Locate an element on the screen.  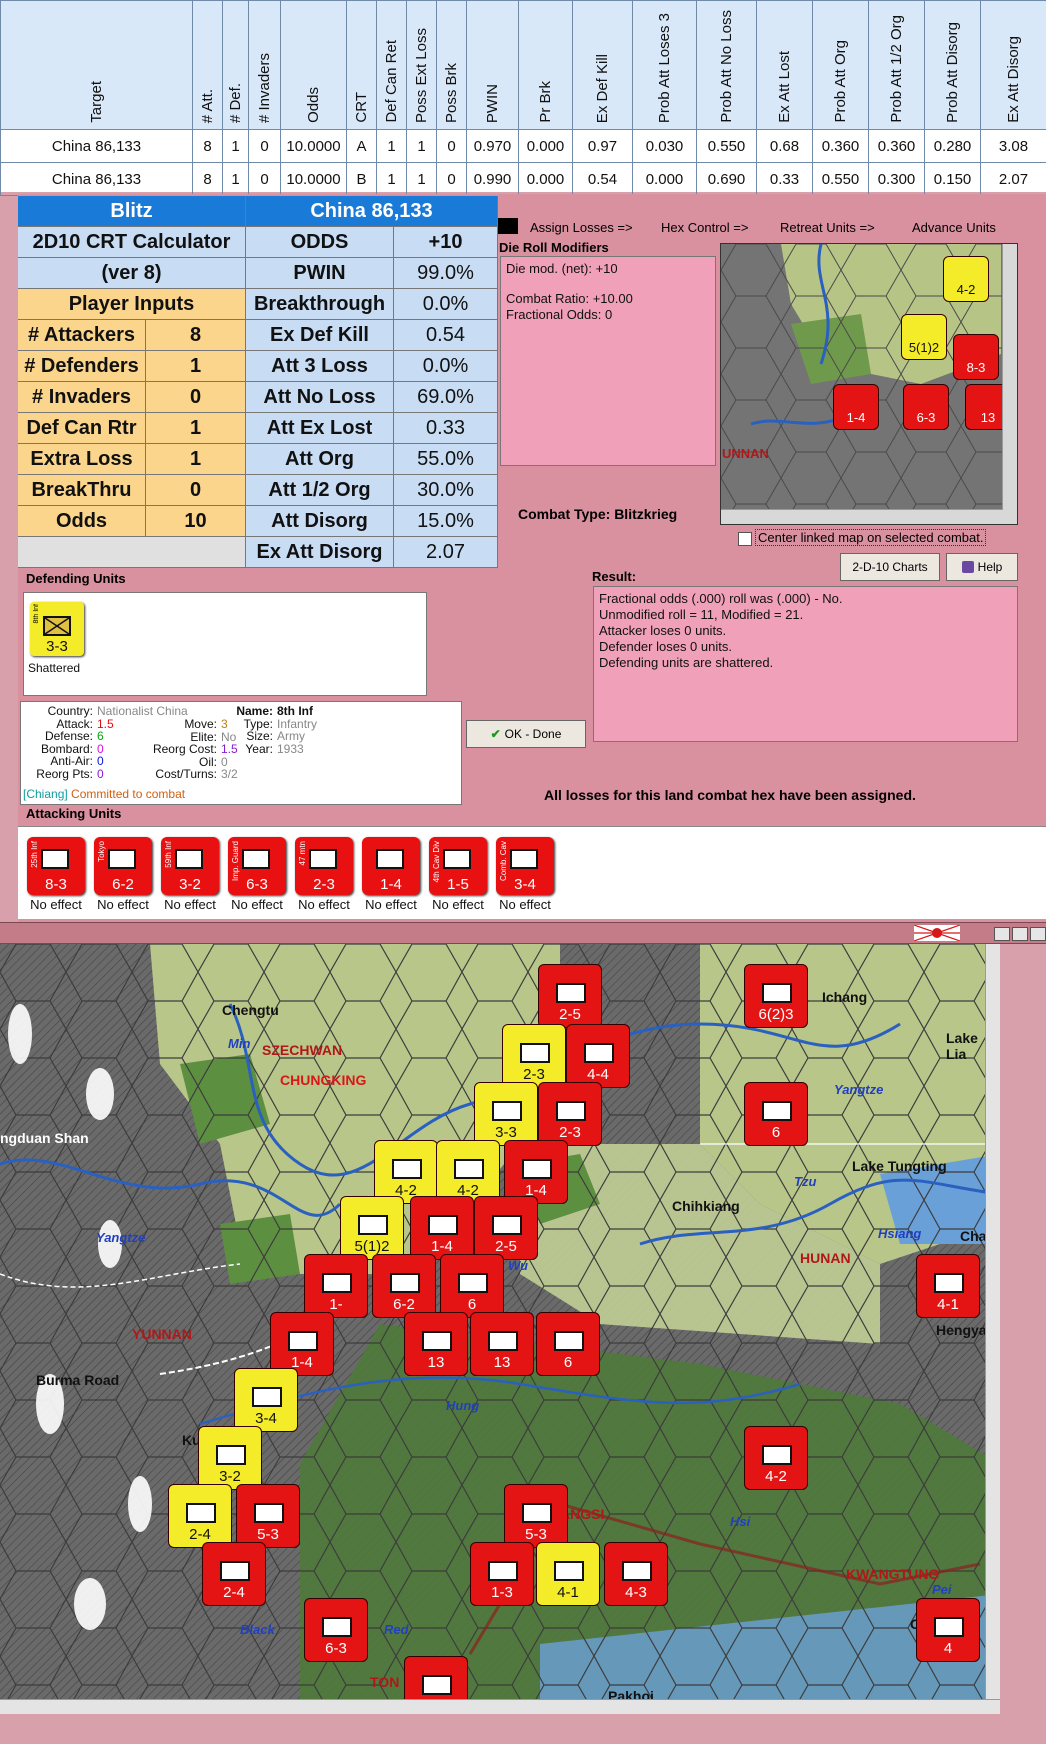
attacking-unit-counter: 4th Cav Div 1-5 is located at coordinates (458, 866).